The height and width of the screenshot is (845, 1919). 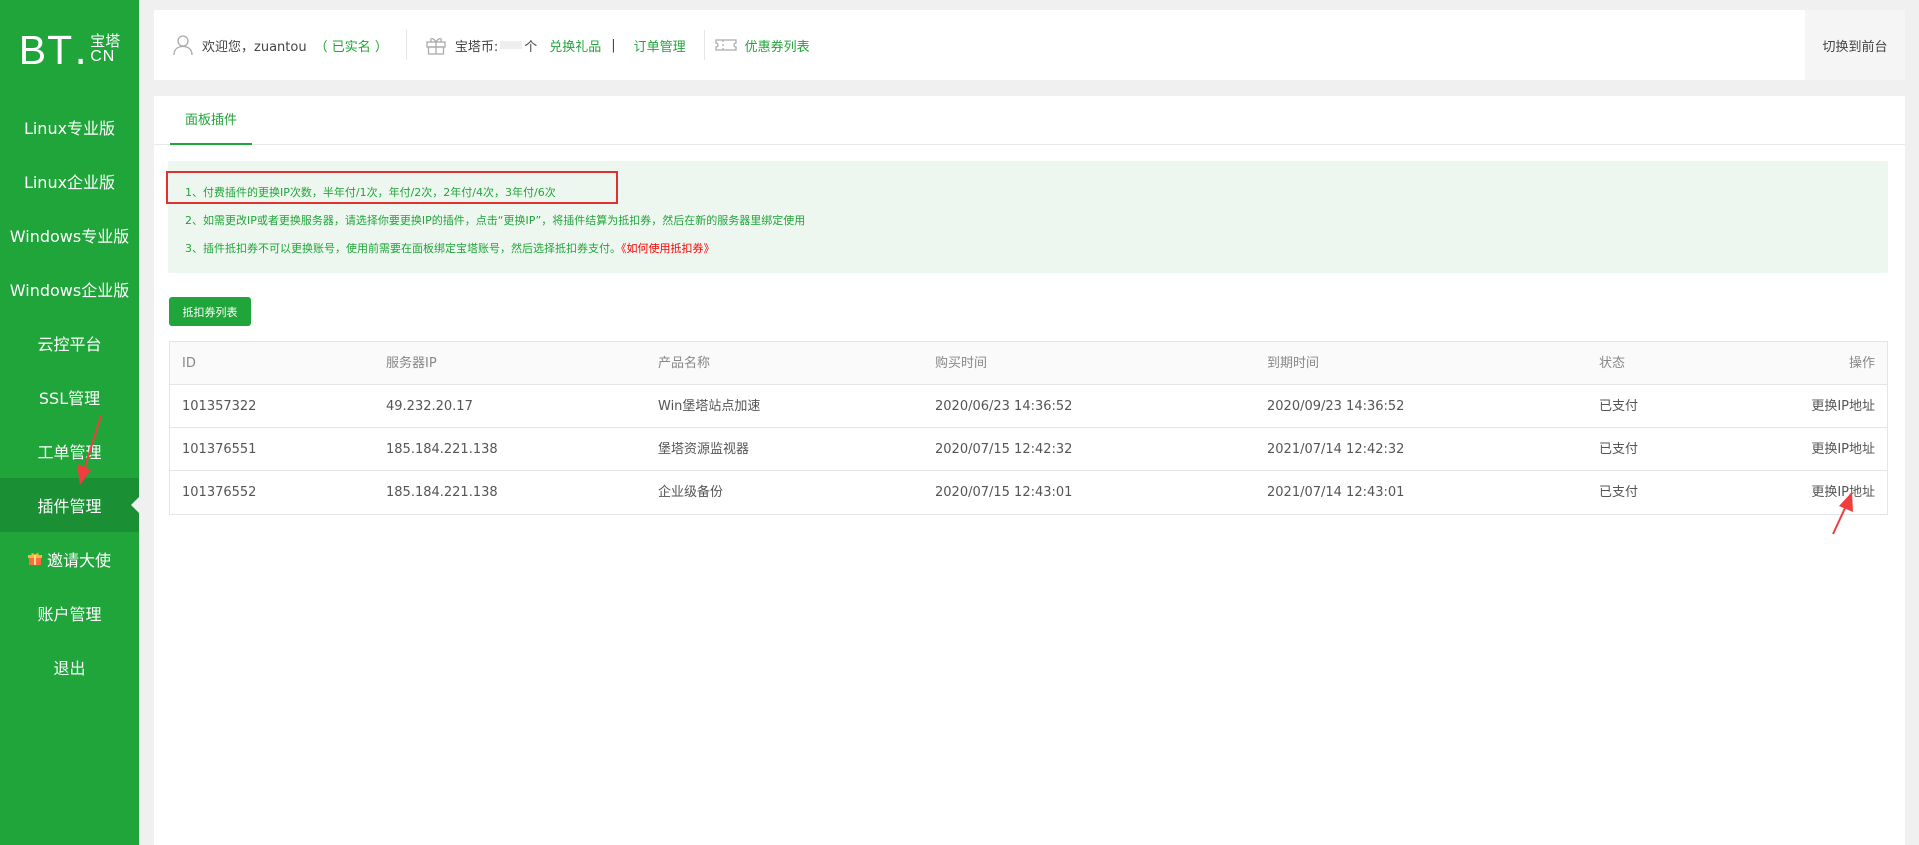 I want to click on sidebar-item-plugins: 插件管理, so click(x=69, y=505).